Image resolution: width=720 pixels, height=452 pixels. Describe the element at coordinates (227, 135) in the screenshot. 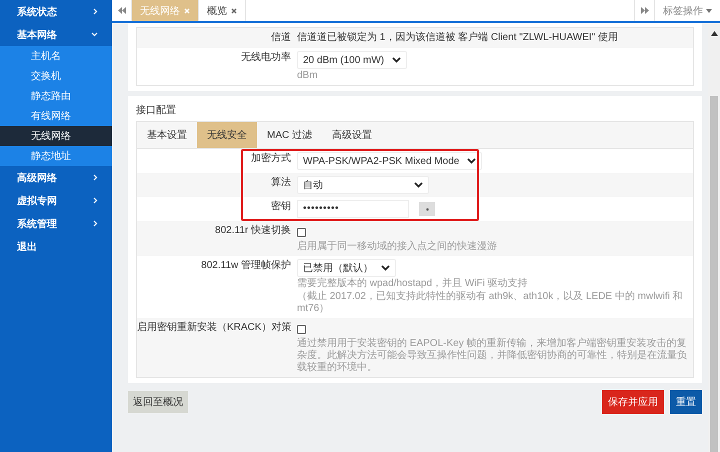

I see `settings-tab: 无线安全` at that location.